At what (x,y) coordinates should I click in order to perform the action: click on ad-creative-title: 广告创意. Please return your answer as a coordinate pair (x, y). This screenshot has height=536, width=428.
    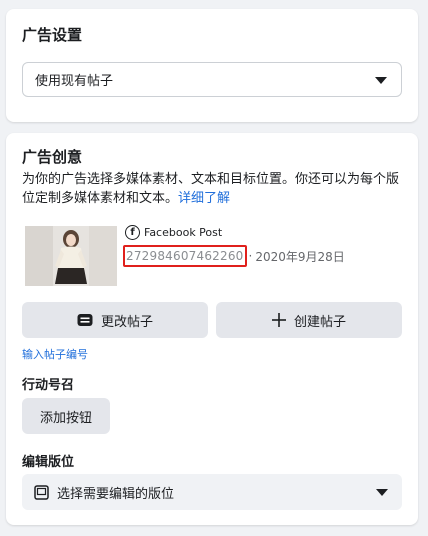
    Looking at the image, I should click on (52, 157).